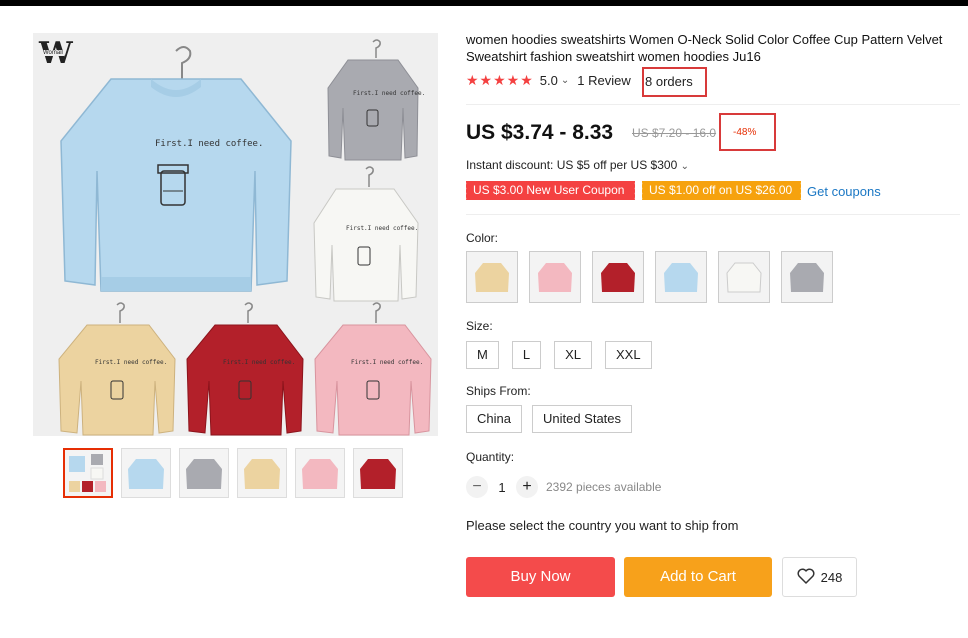 This screenshot has width=968, height=638. What do you see at coordinates (146, 473) in the screenshot?
I see `thumbnail-blue` at bounding box center [146, 473].